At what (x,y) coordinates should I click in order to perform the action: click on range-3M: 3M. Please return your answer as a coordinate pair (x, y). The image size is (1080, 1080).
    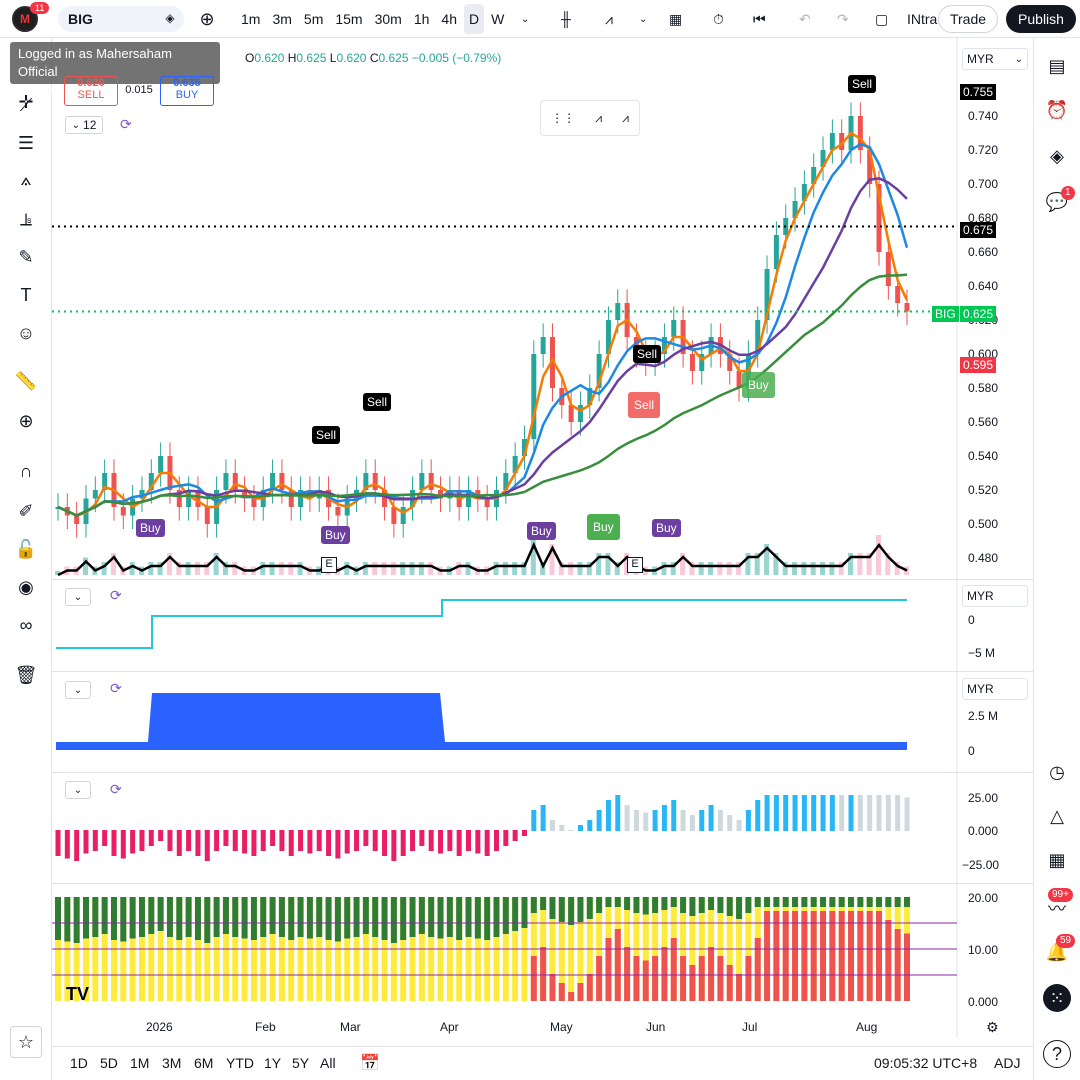
    Looking at the image, I should click on (171, 1063).